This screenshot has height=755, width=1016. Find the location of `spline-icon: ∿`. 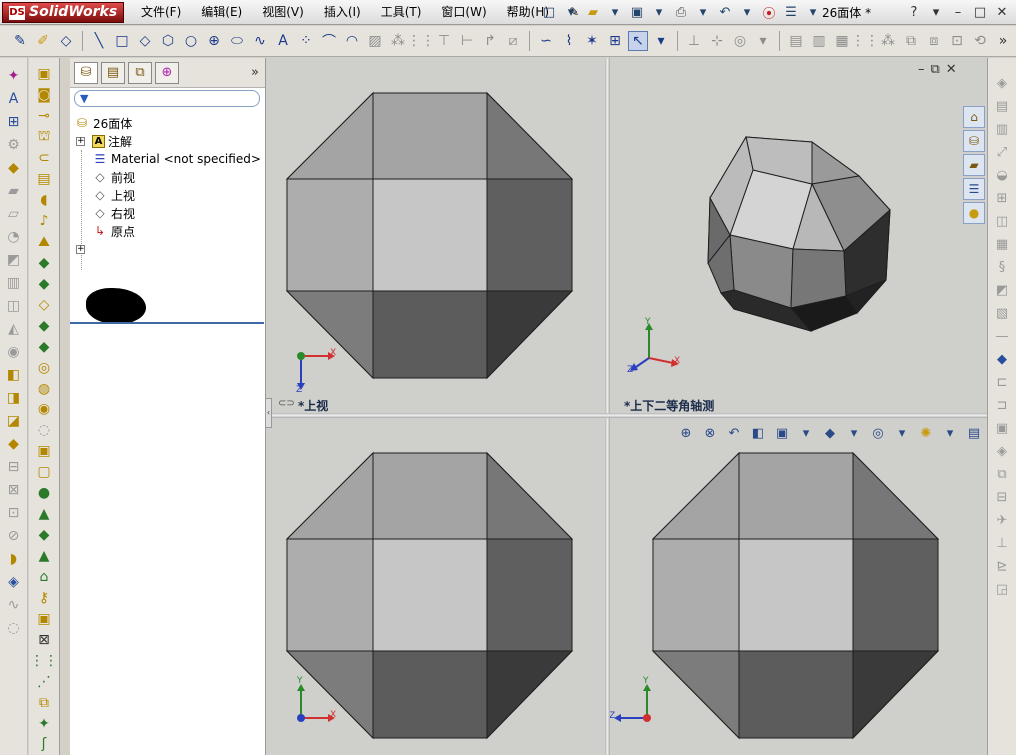

spline-icon: ∿ is located at coordinates (260, 41).